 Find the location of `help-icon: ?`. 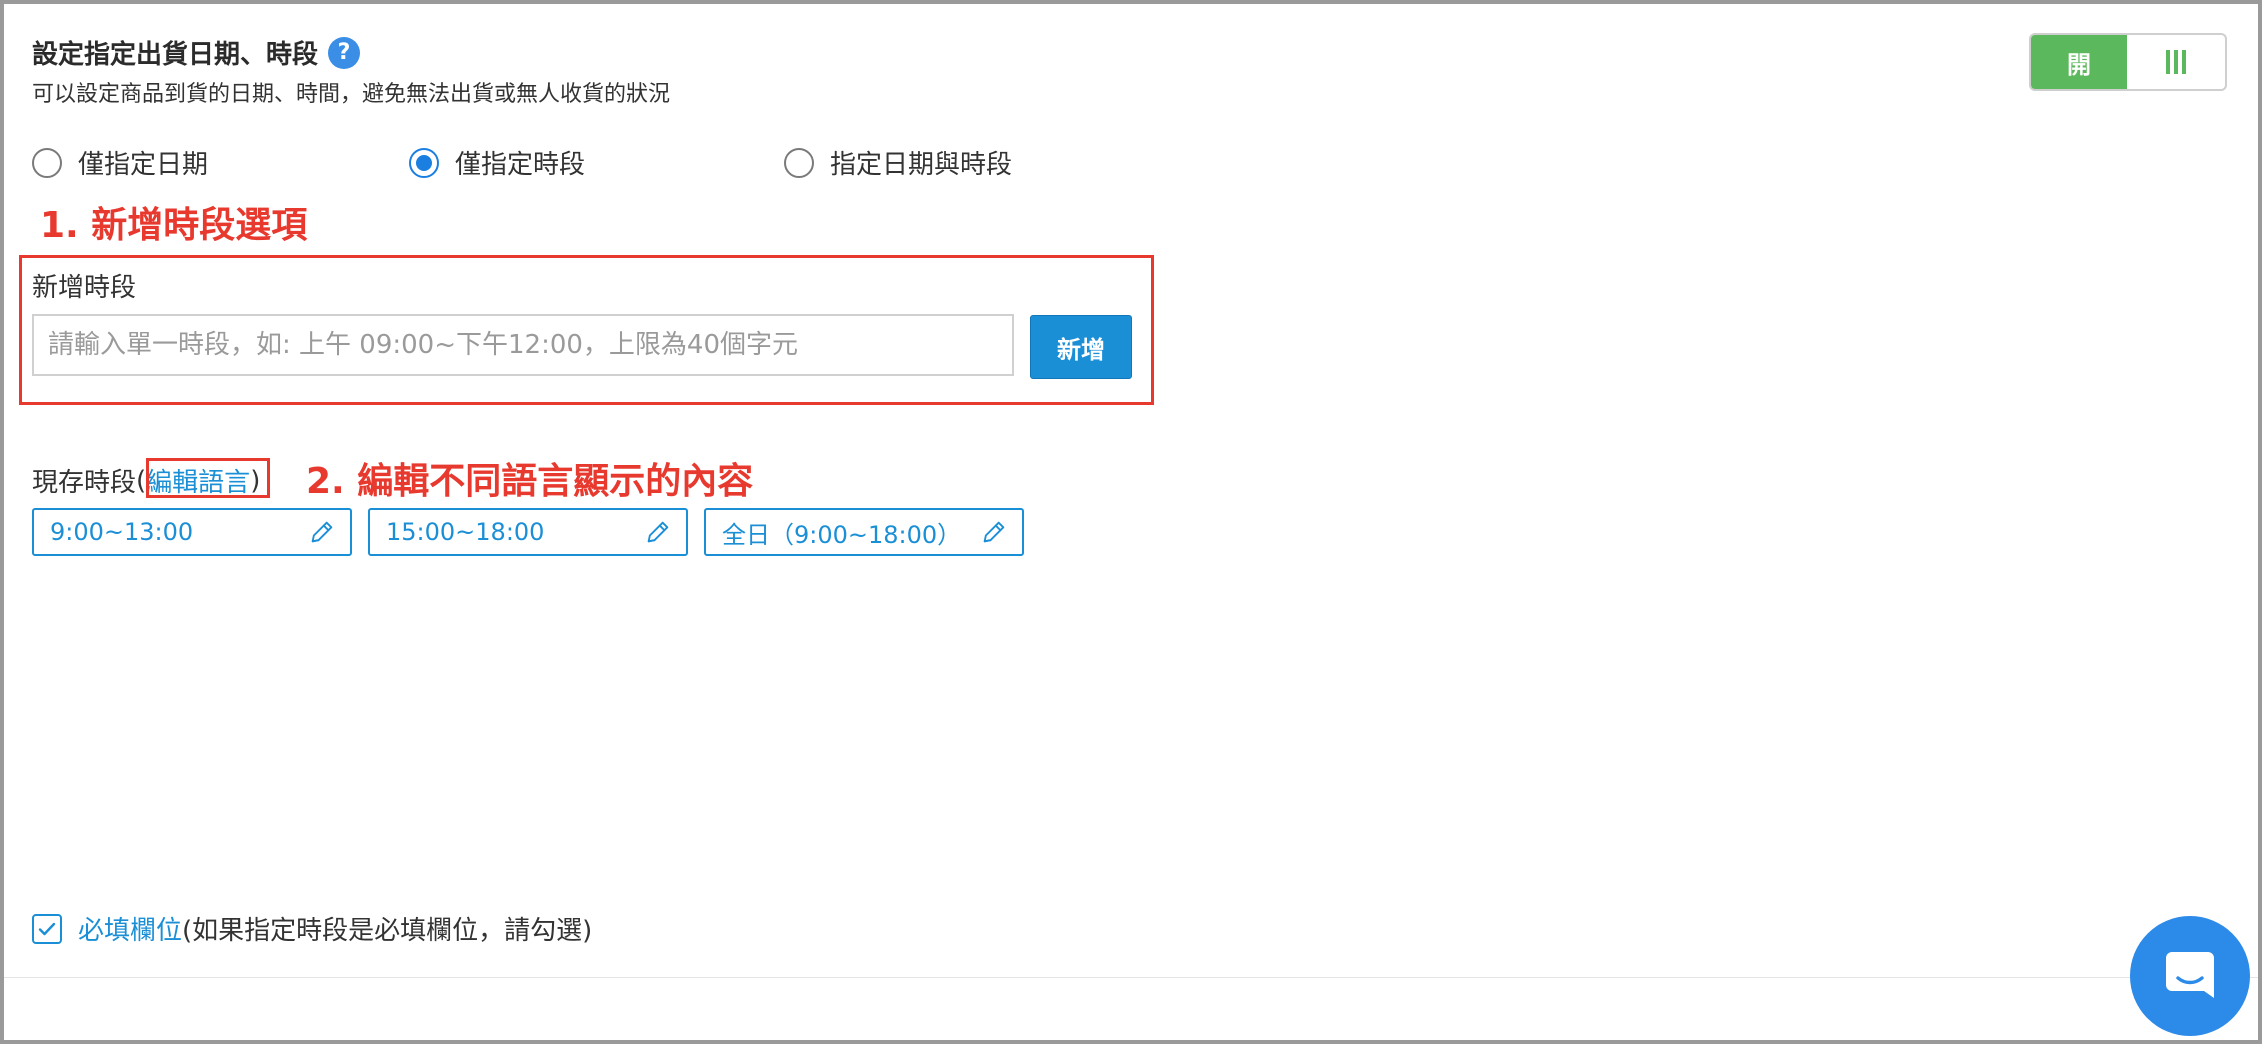

help-icon: ? is located at coordinates (344, 52).